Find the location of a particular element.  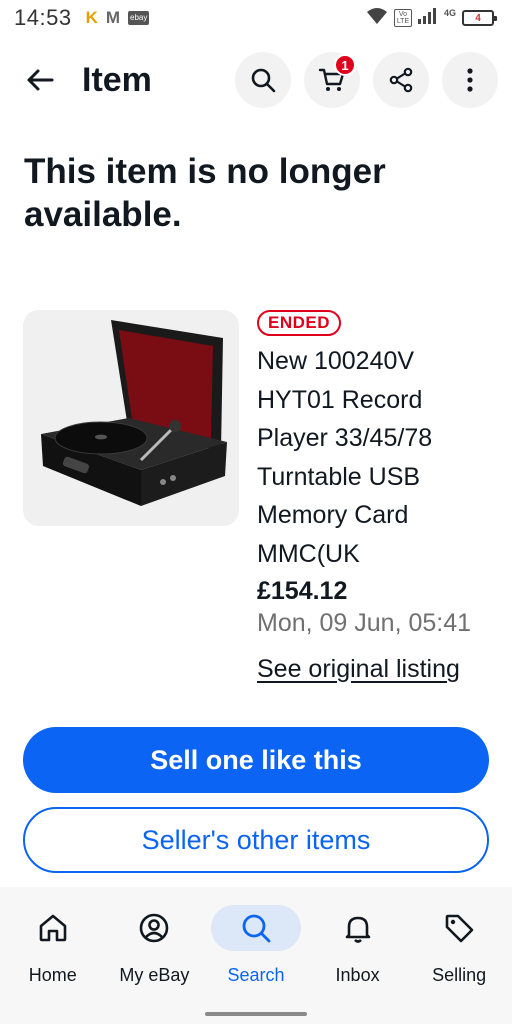

bottom-navigation: Home My eBay Search Inbox Selling is located at coordinates (256, 955).